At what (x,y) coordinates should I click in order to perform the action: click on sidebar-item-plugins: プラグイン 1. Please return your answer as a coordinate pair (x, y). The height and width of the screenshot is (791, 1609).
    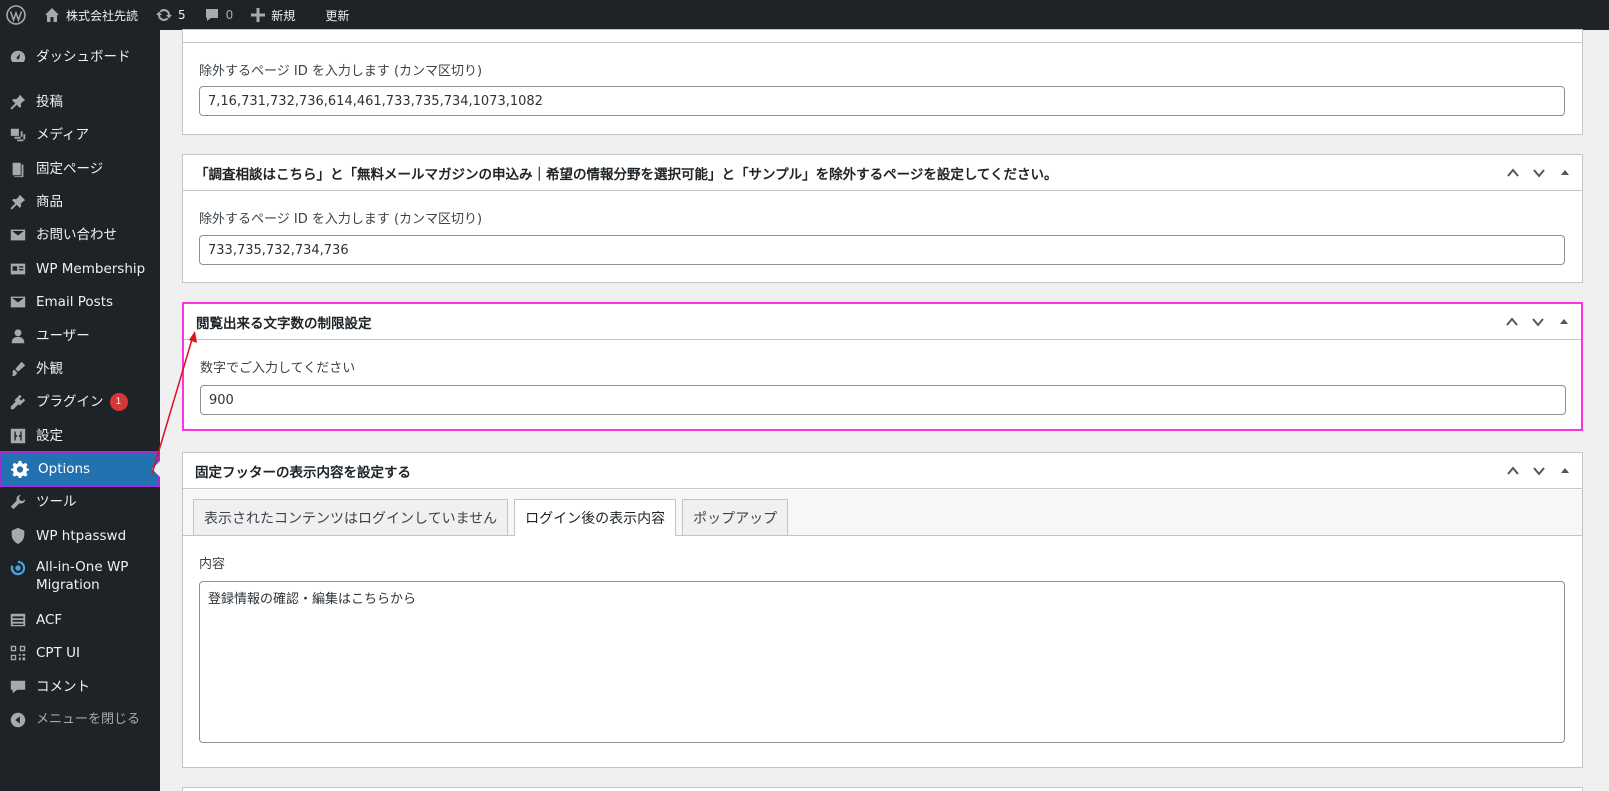
    Looking at the image, I should click on (80, 402).